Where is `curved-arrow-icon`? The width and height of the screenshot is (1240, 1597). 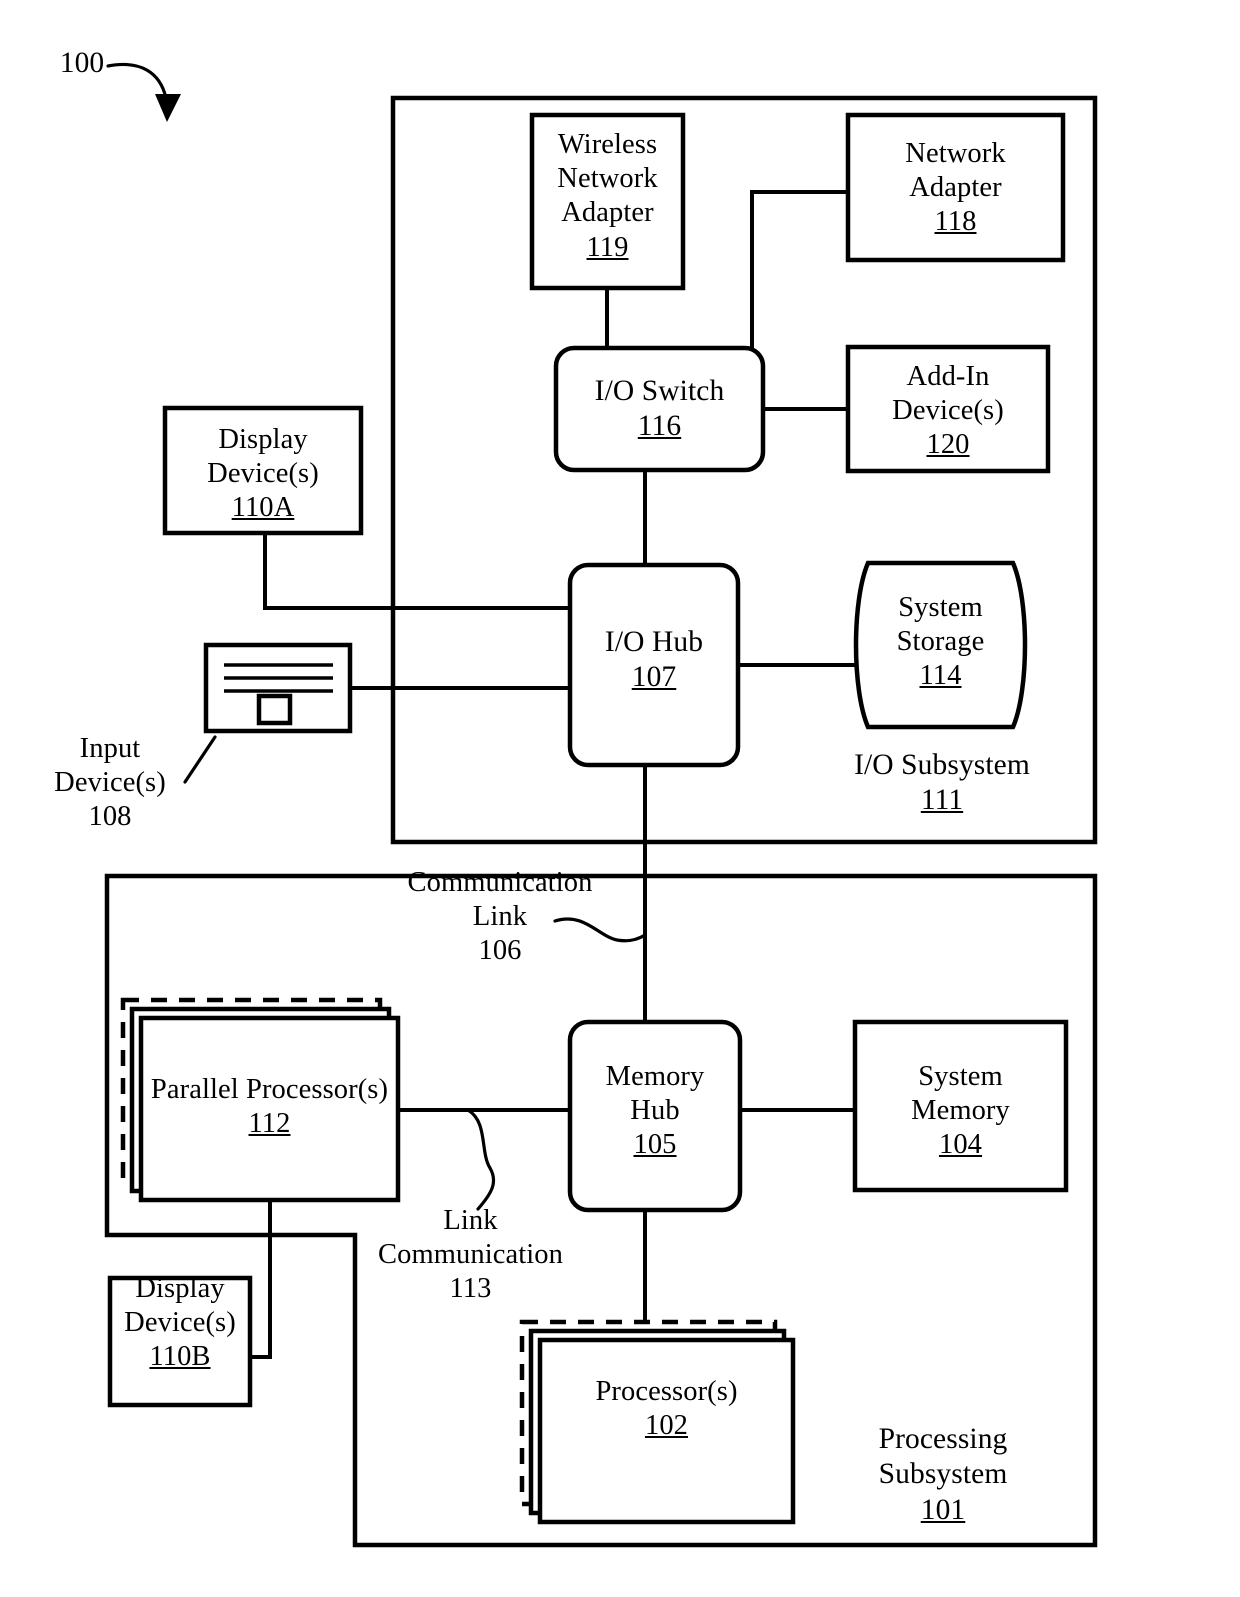
curved-arrow-icon is located at coordinates (168, 108).